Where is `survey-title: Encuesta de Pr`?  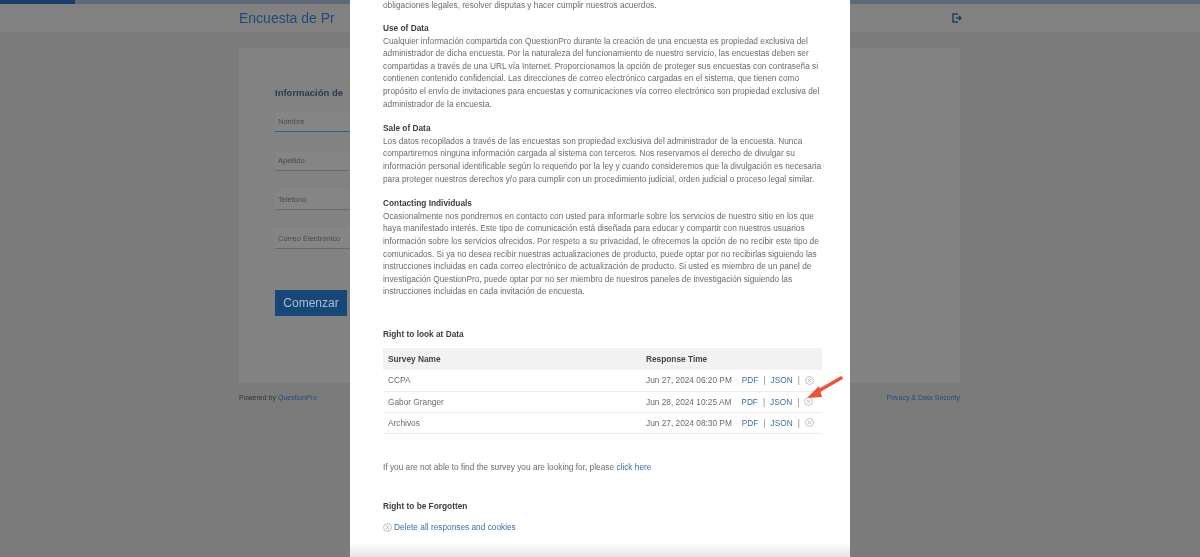 survey-title: Encuesta de Pr is located at coordinates (287, 18).